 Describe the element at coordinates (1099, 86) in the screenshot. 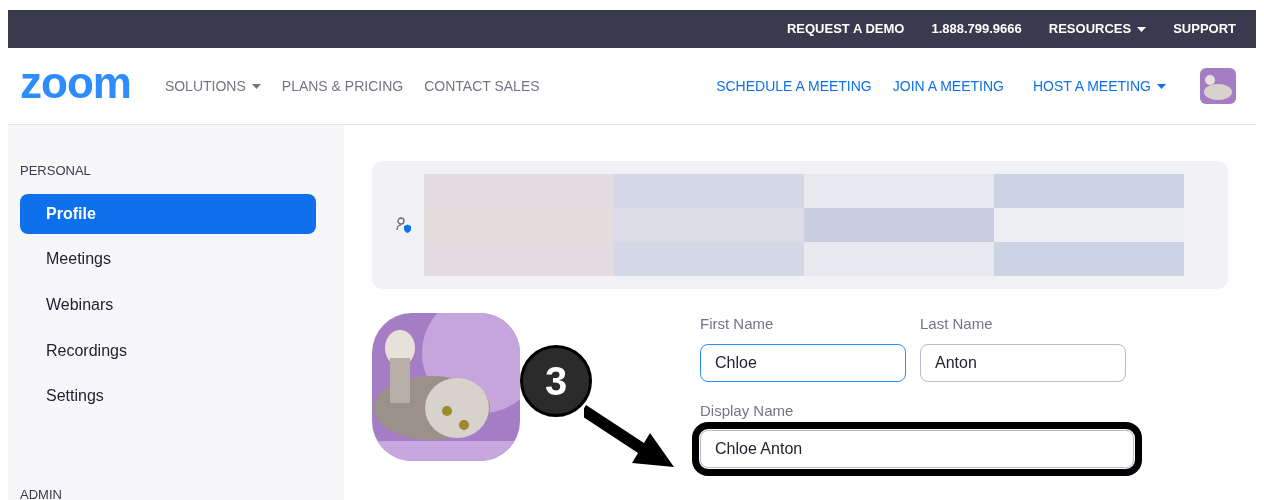

I see `nav-link: HOST A MEETING` at that location.